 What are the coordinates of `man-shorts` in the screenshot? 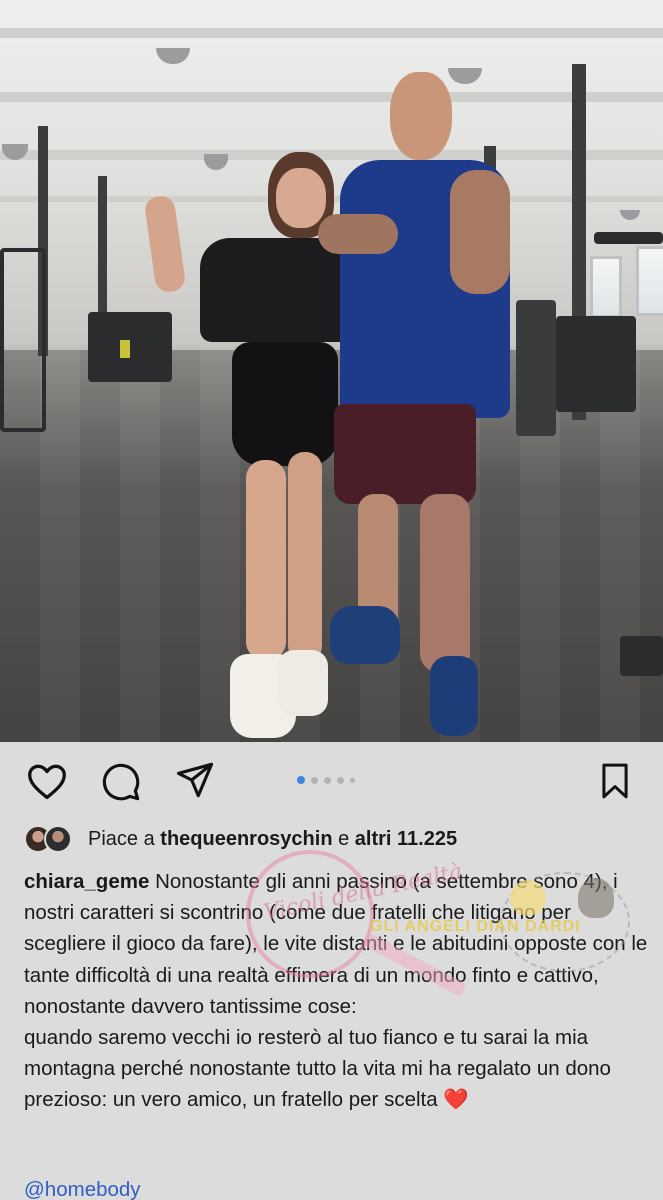 It's located at (405, 454).